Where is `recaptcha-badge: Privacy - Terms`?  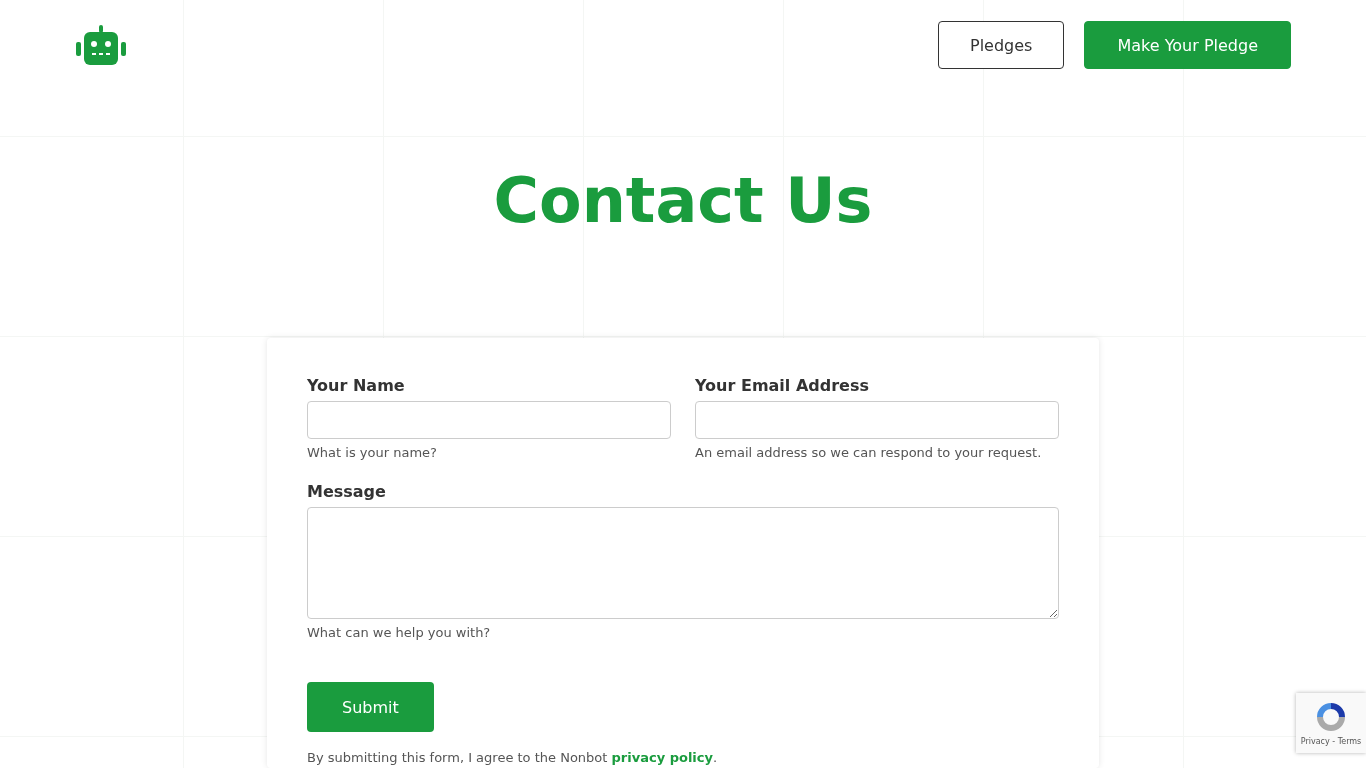
recaptcha-badge: Privacy - Terms is located at coordinates (1331, 723).